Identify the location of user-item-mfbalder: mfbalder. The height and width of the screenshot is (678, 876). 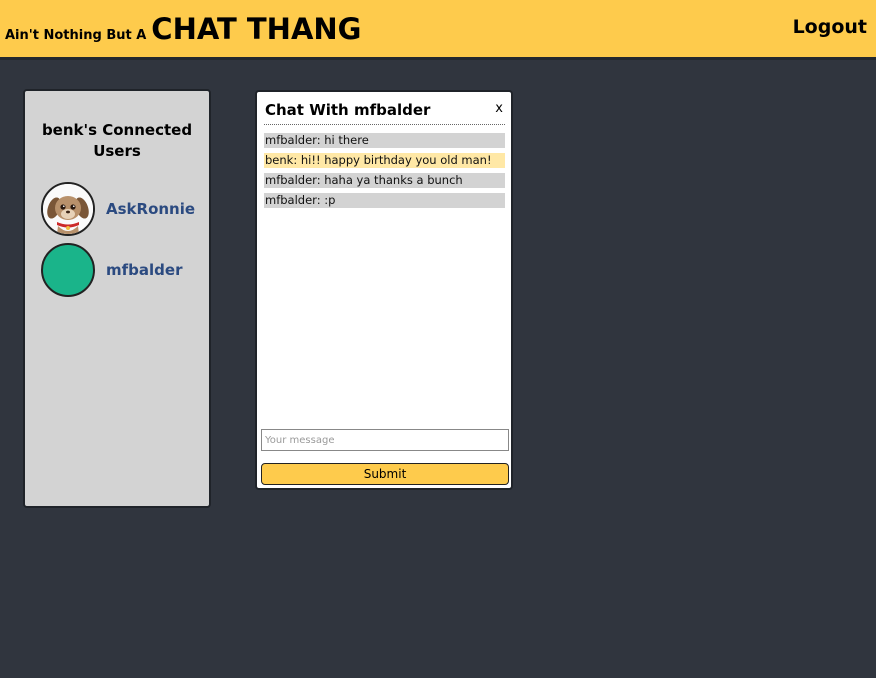
(111, 270).